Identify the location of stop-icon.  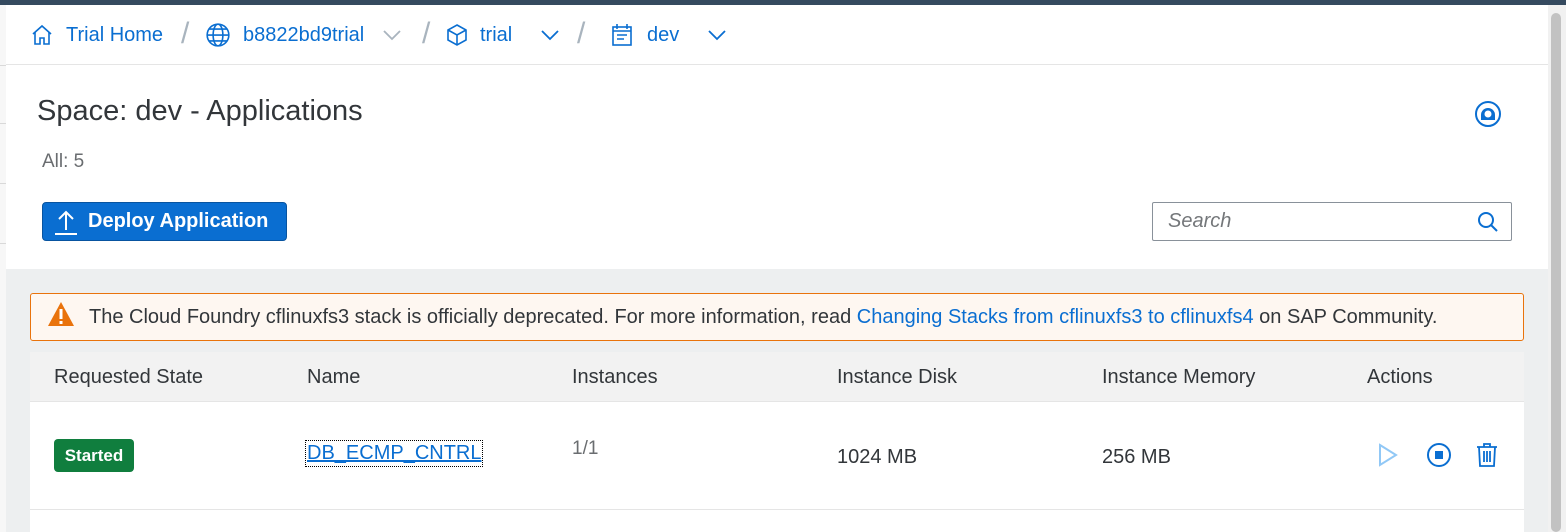
(1439, 455).